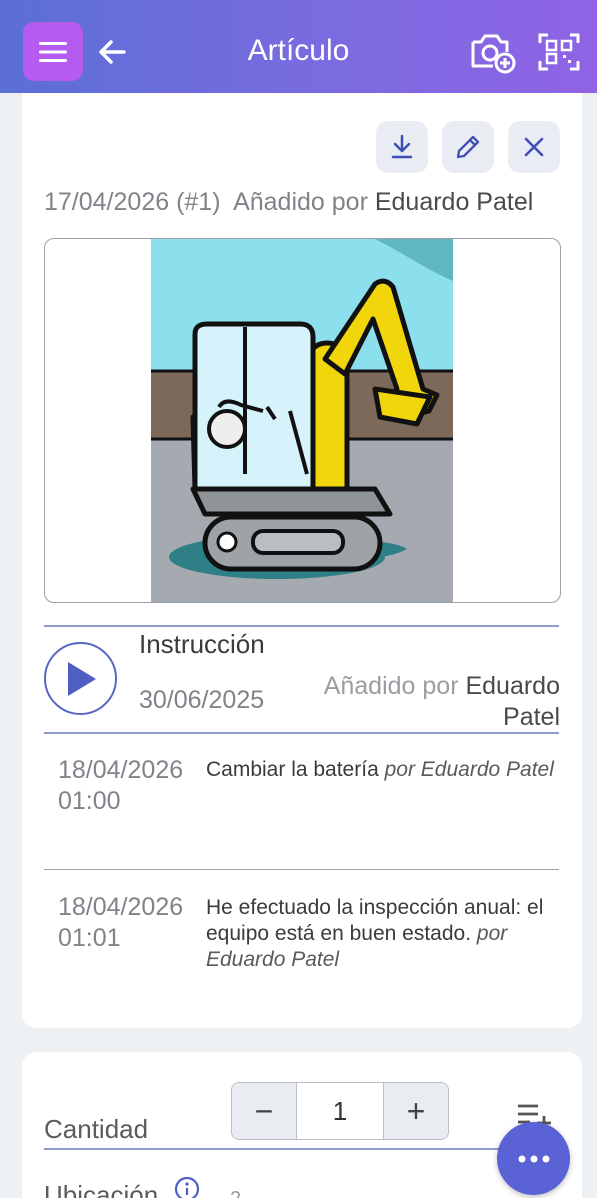 Image resolution: width=597 pixels, height=1198 pixels. Describe the element at coordinates (202, 644) in the screenshot. I see `instruction-title: Instrucción` at that location.